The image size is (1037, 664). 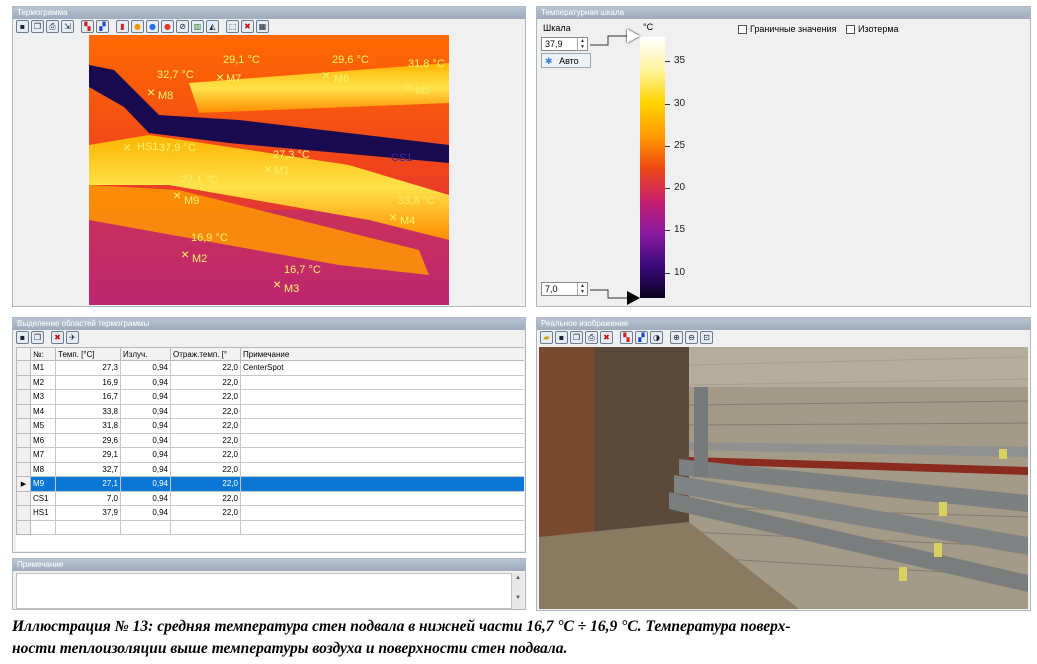 I want to click on thermometer-icon: ▮, so click(x=122, y=26).